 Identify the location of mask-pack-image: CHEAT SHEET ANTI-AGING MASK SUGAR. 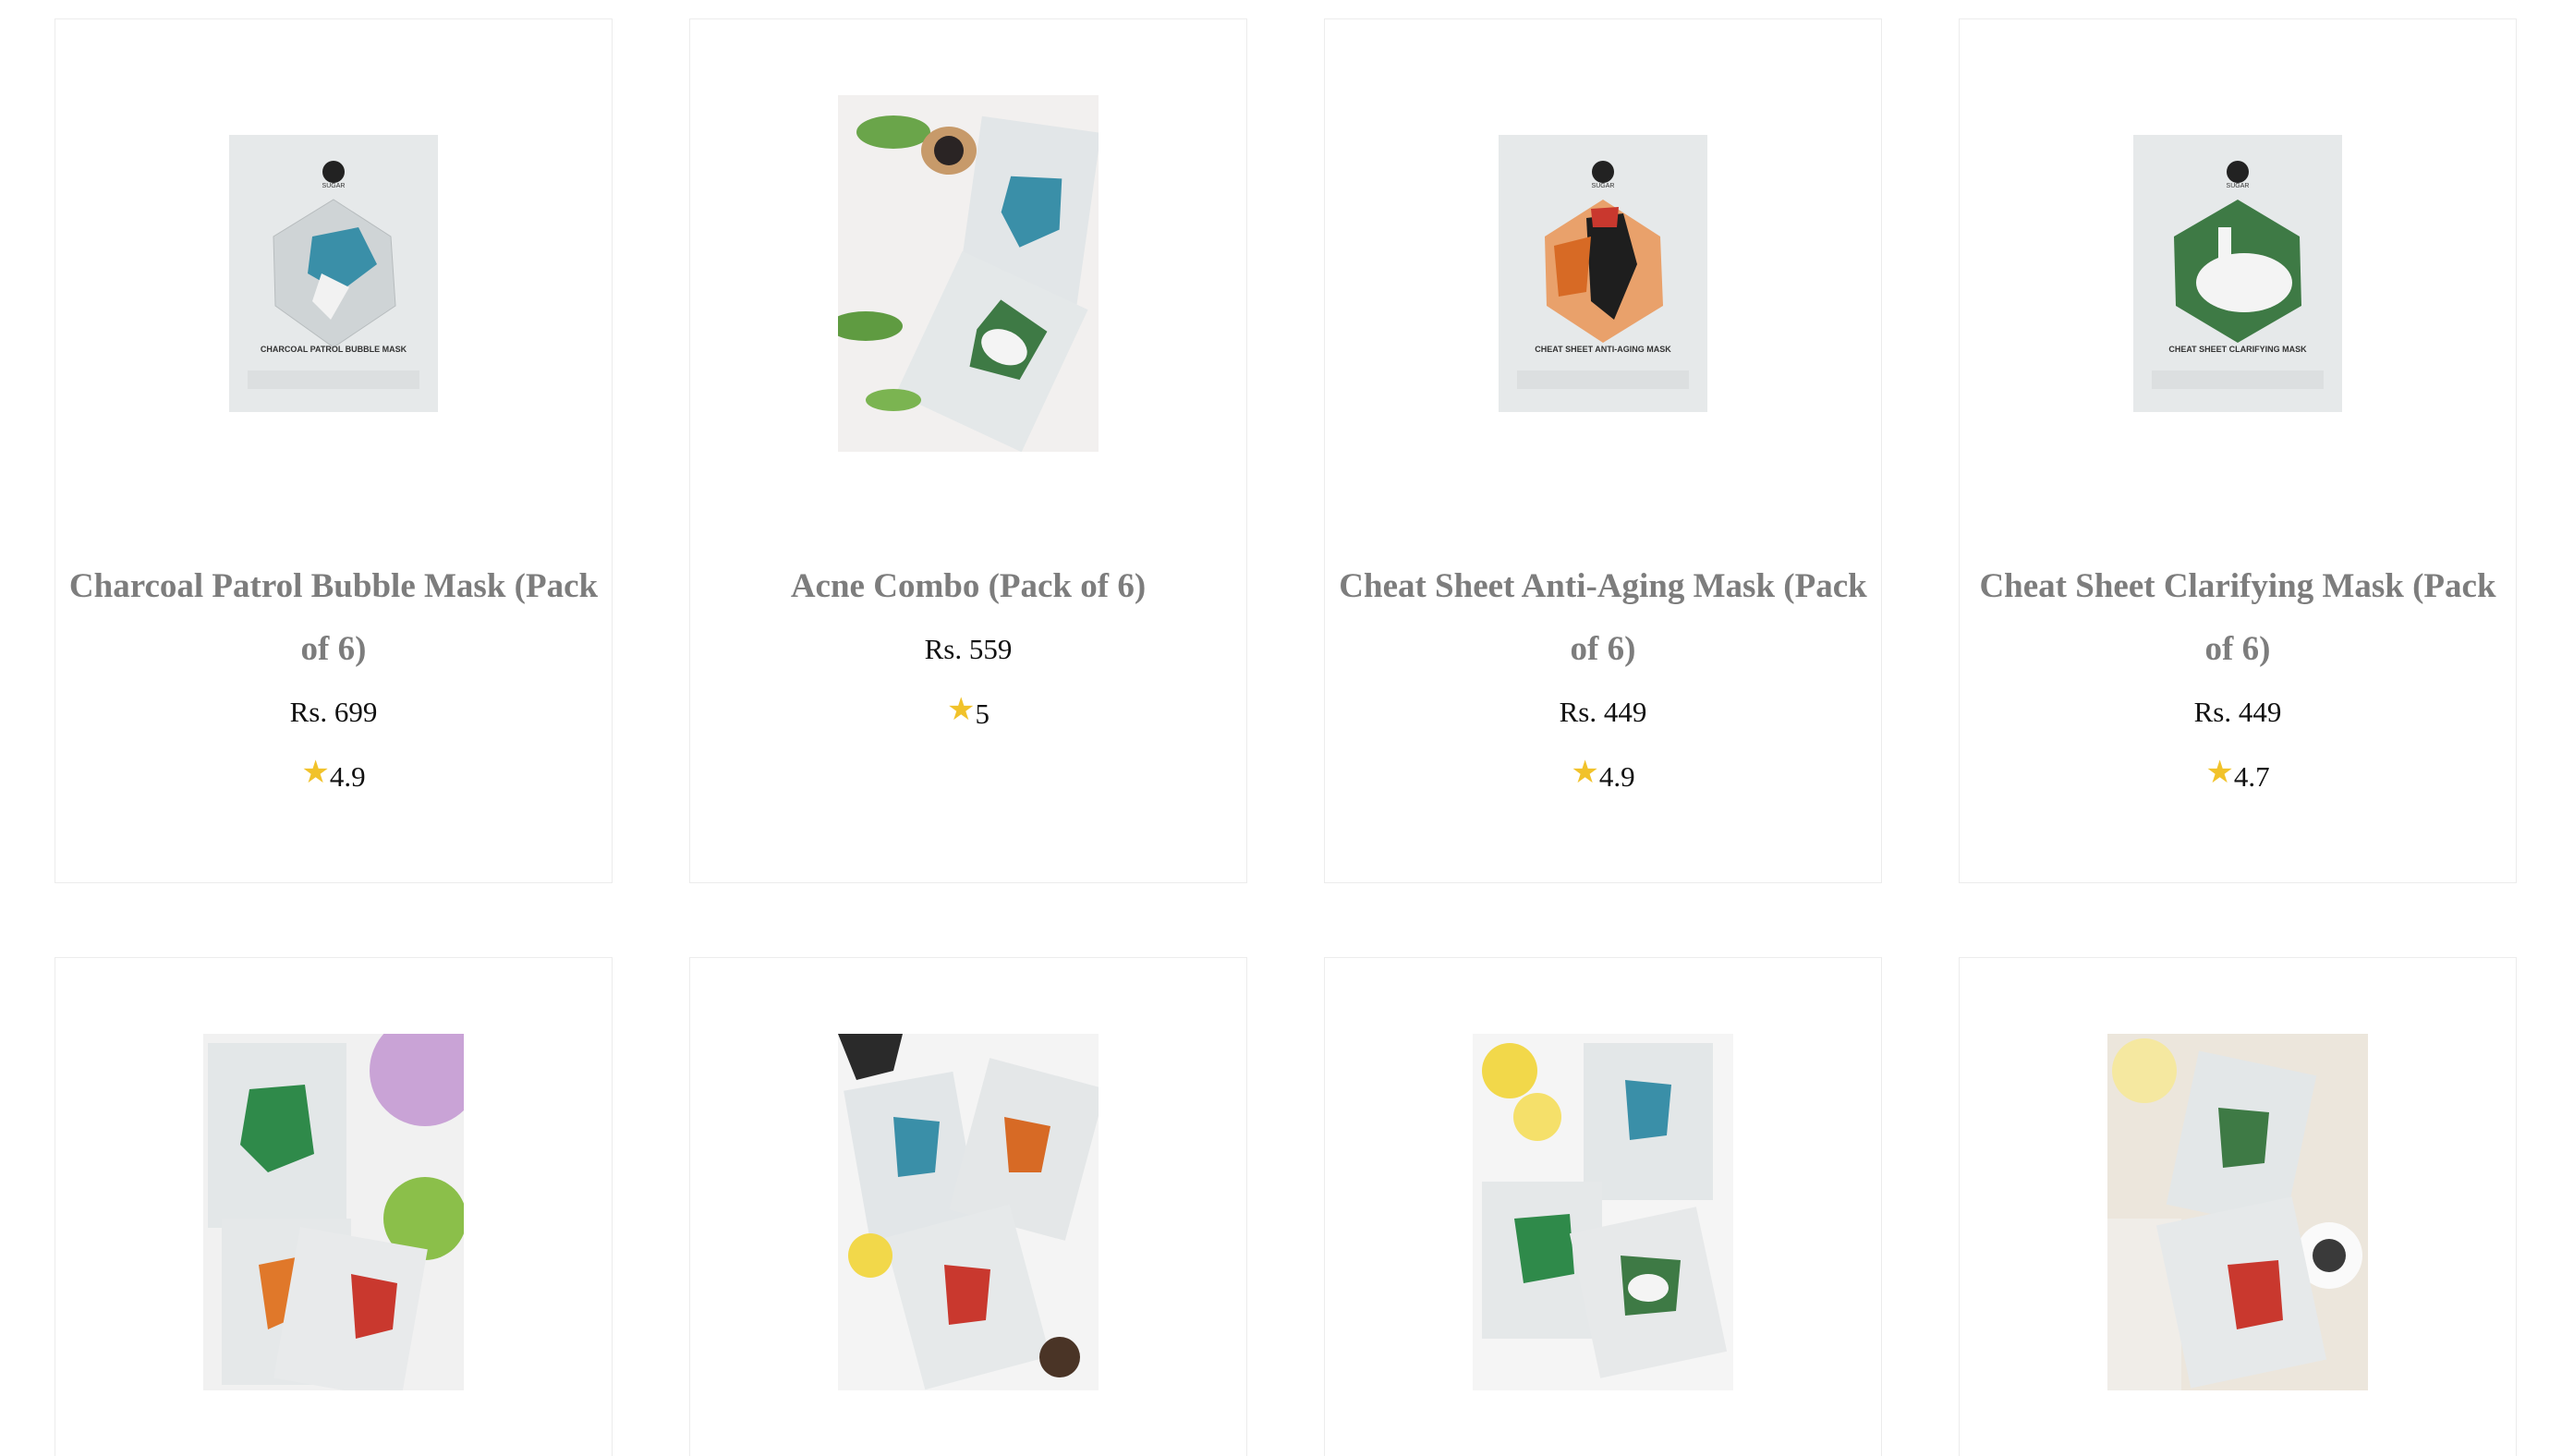
(1603, 273).